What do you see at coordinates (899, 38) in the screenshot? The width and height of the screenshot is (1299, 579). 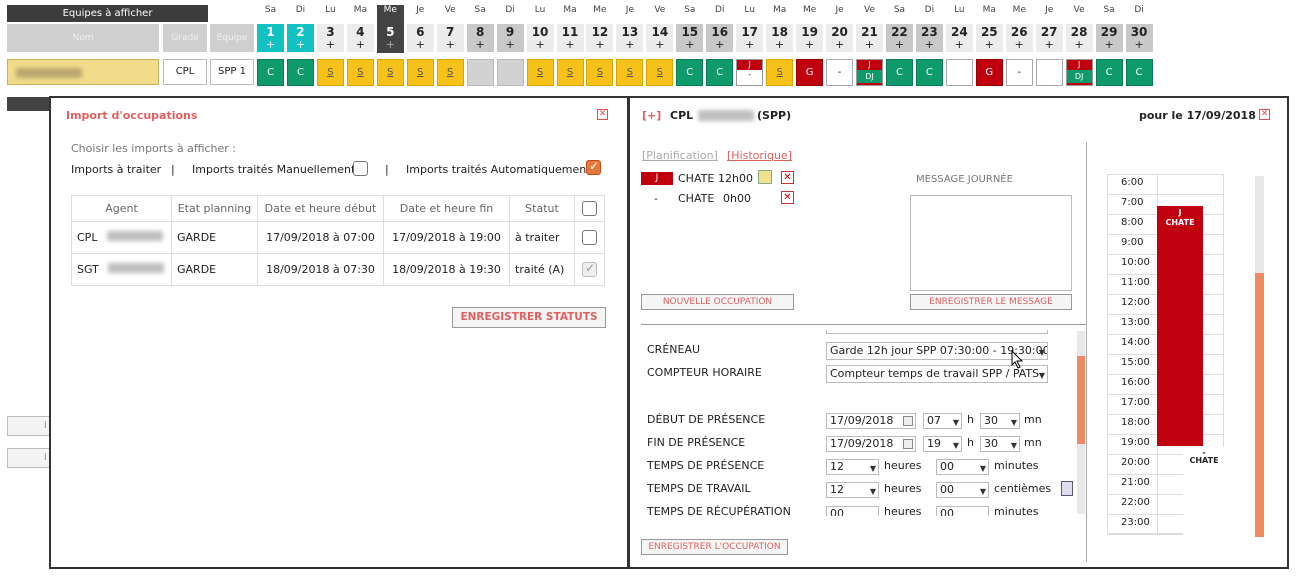 I see `day-number-header: 22 +` at bounding box center [899, 38].